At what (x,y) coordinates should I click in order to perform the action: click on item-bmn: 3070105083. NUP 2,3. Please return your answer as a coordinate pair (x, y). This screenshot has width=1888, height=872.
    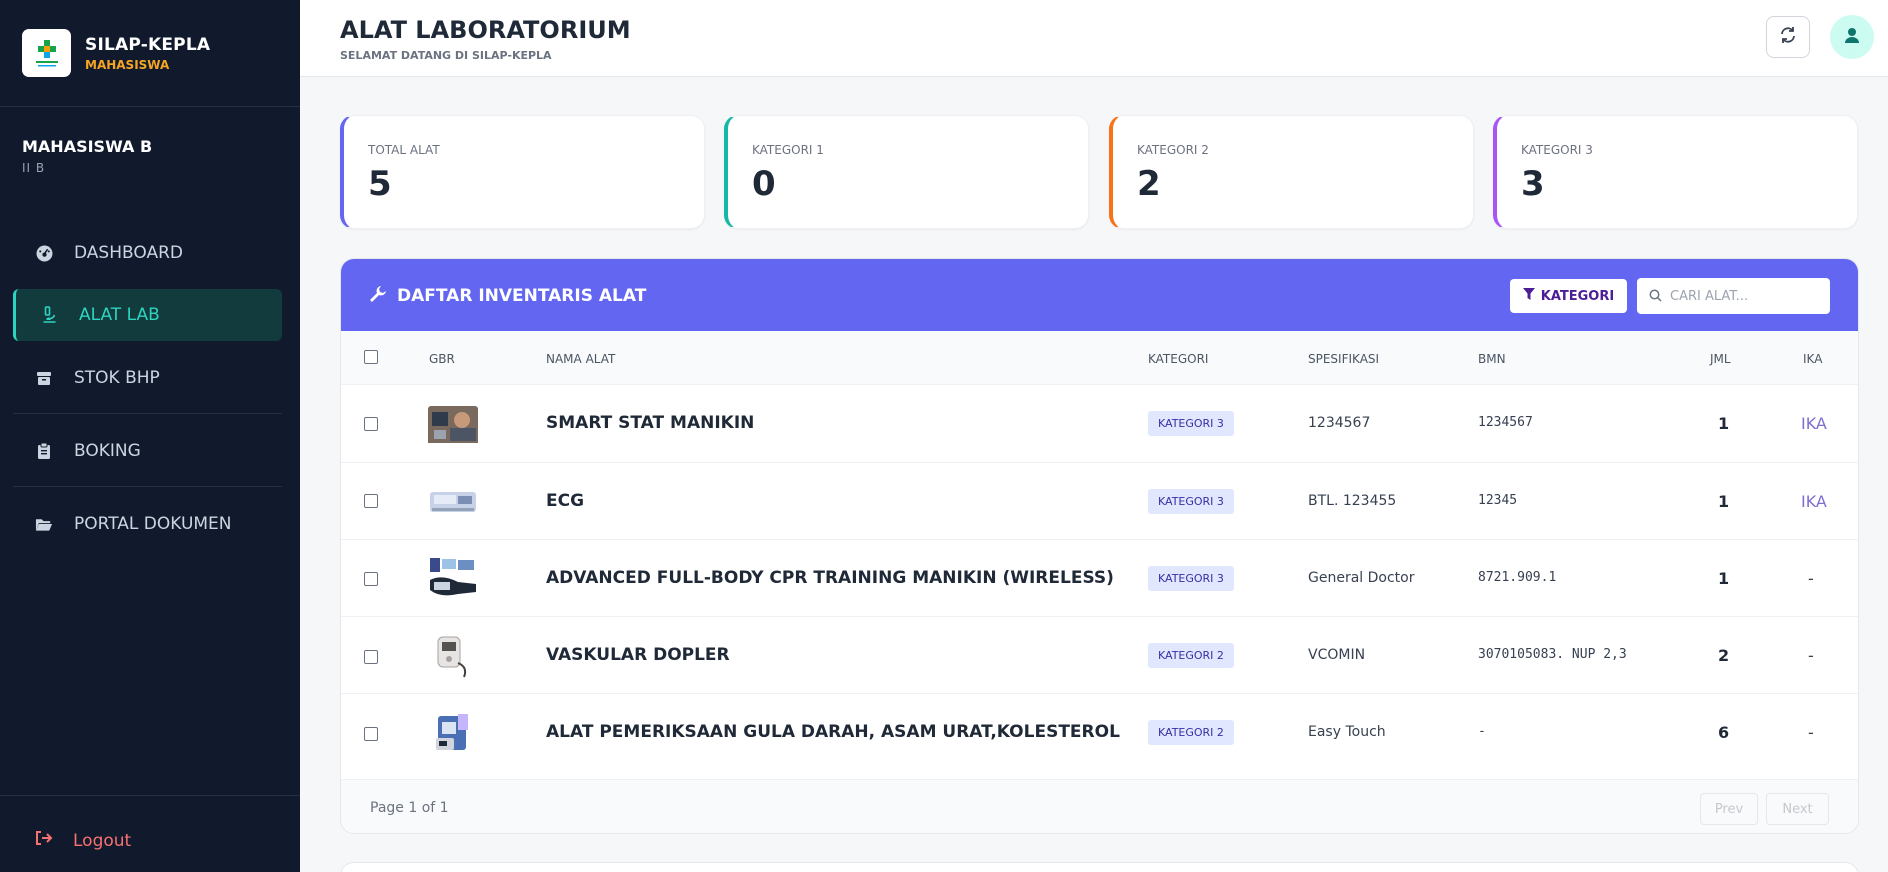
    Looking at the image, I should click on (1552, 654).